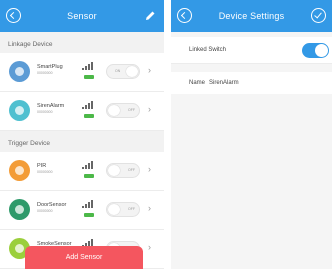 The width and height of the screenshot is (332, 269). Describe the element at coordinates (52, 205) in the screenshot. I see `device-name: DoorSensor` at that location.